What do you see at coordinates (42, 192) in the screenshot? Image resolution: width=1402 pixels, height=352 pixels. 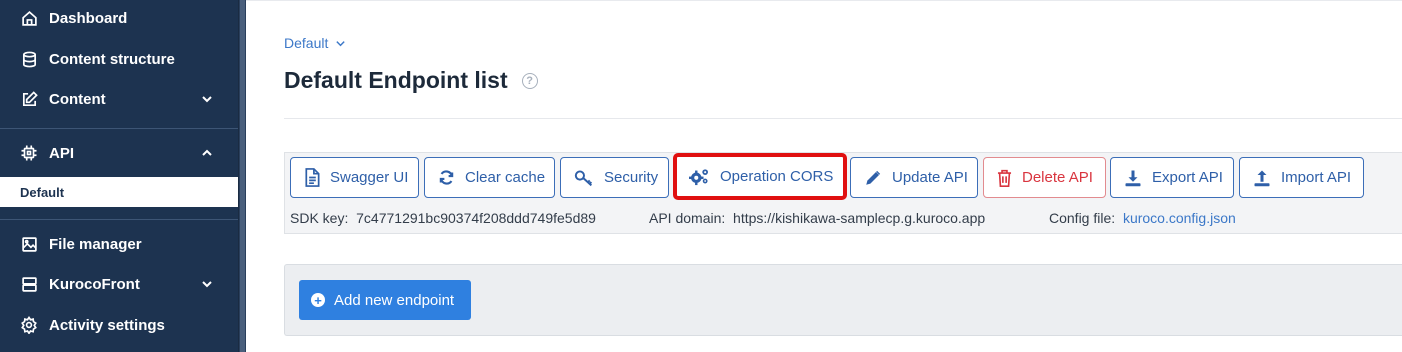 I see `sidebar-item-label: Default` at bounding box center [42, 192].